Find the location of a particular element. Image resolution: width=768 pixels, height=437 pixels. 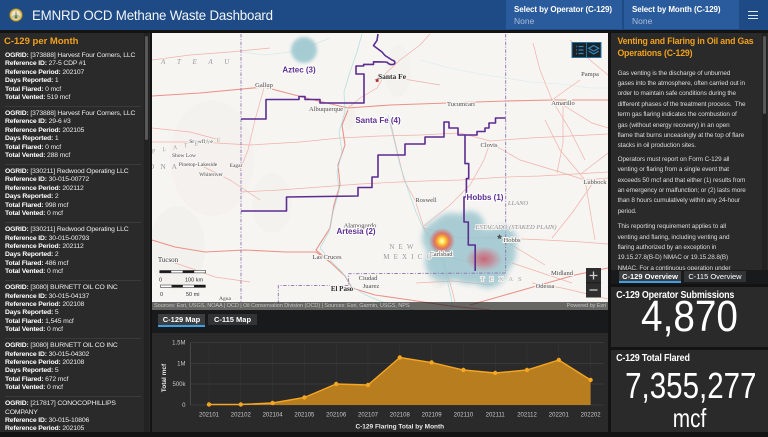

svg-text: 202106 is located at coordinates (336, 416).